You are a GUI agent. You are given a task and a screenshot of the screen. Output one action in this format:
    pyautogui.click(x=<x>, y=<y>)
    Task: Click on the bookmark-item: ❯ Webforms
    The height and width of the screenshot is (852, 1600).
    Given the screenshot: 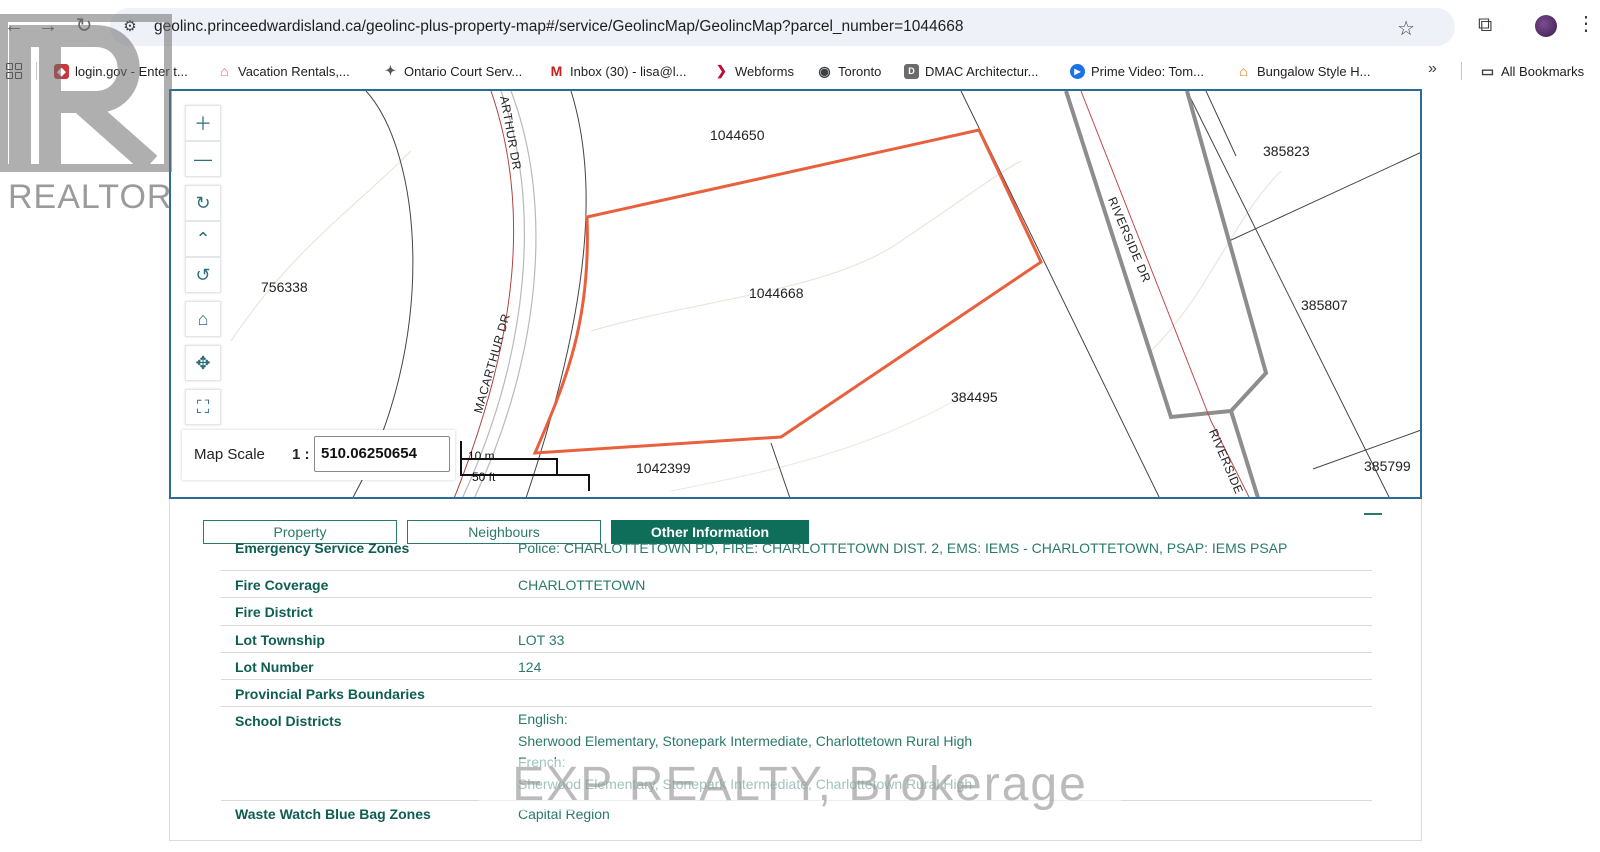 What is the action you would take?
    pyautogui.click(x=754, y=71)
    